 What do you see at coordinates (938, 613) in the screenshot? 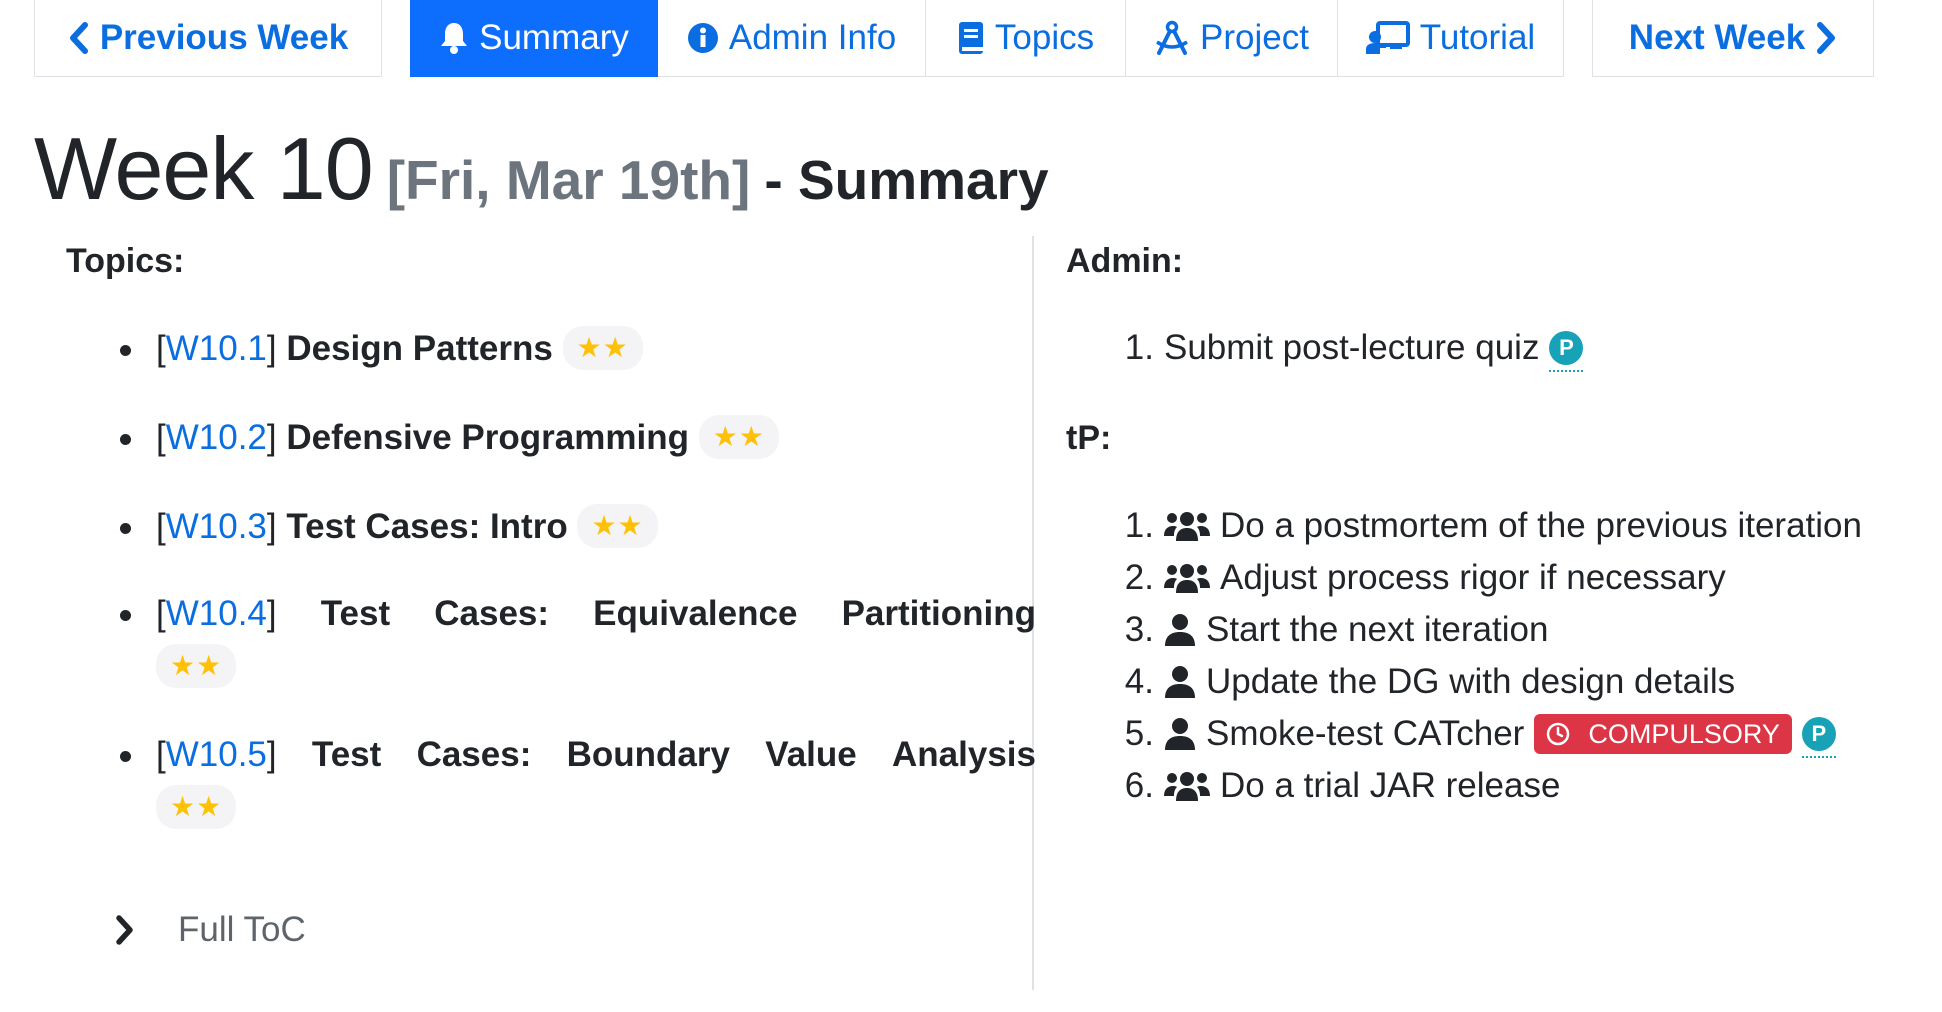
I see `topic-title-word: Partitioning` at bounding box center [938, 613].